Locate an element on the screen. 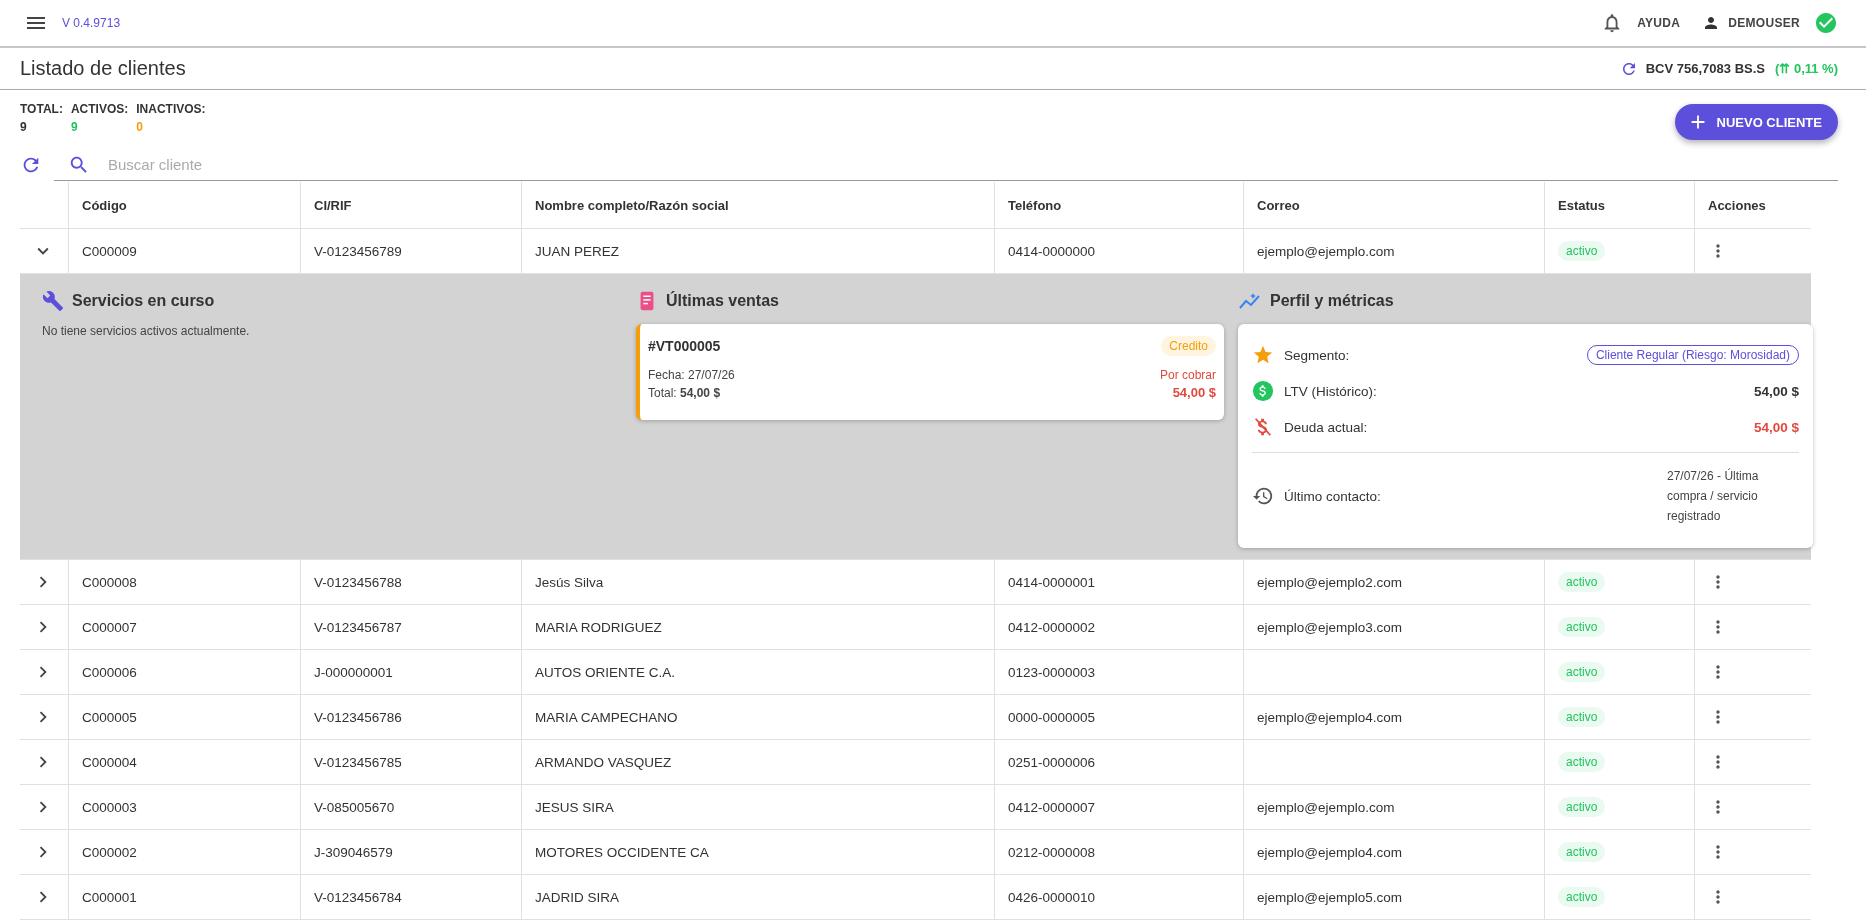 The image size is (1866, 920). table-cell: MOTORES OCCIDENTE CA is located at coordinates (622, 852).